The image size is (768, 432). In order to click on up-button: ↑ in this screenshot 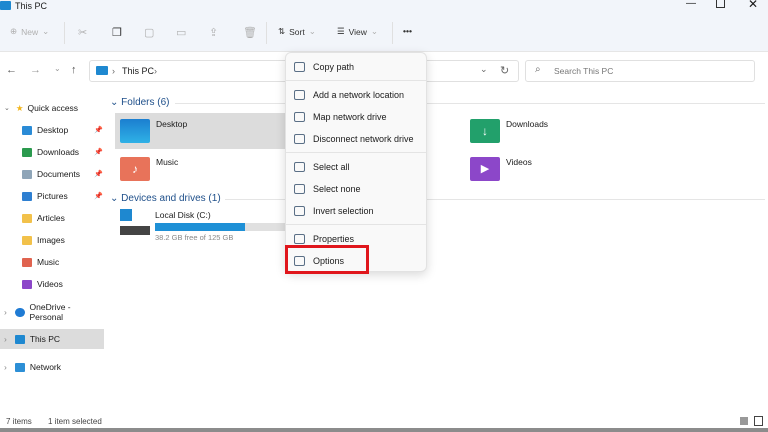, I will do `click(74, 70)`.